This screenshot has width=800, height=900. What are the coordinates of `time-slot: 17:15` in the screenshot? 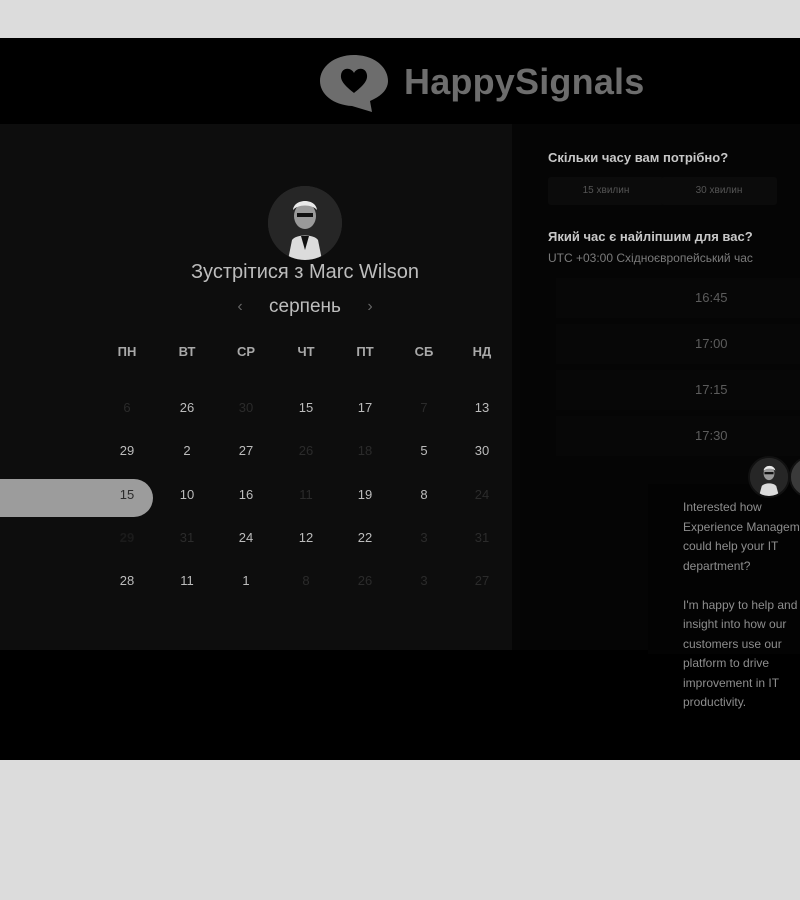 It's located at (678, 390).